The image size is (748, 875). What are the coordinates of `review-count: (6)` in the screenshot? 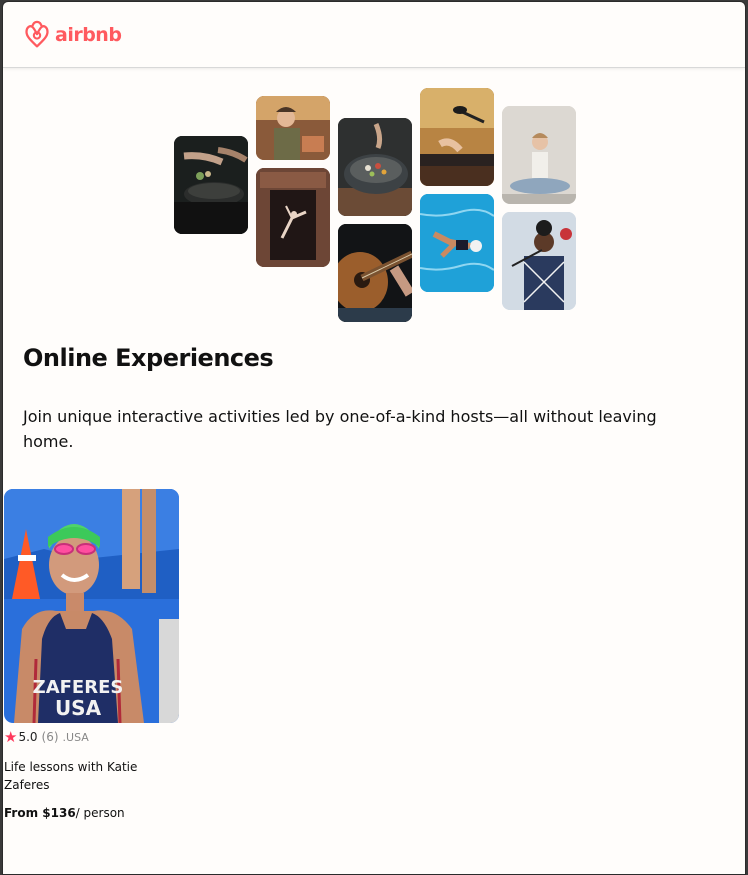 It's located at (50, 737).